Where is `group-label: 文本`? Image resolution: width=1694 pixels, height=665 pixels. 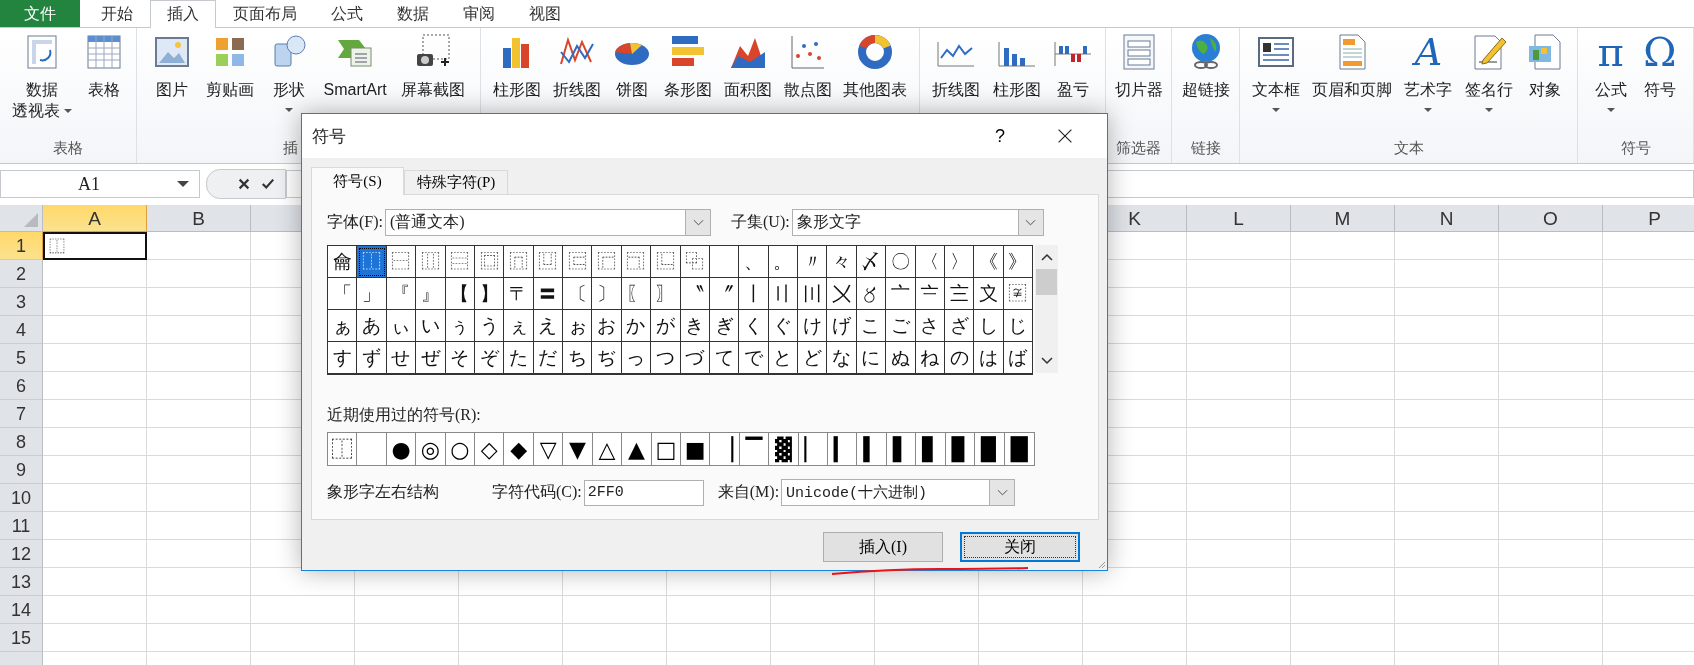
group-label: 文本 is located at coordinates (1408, 148).